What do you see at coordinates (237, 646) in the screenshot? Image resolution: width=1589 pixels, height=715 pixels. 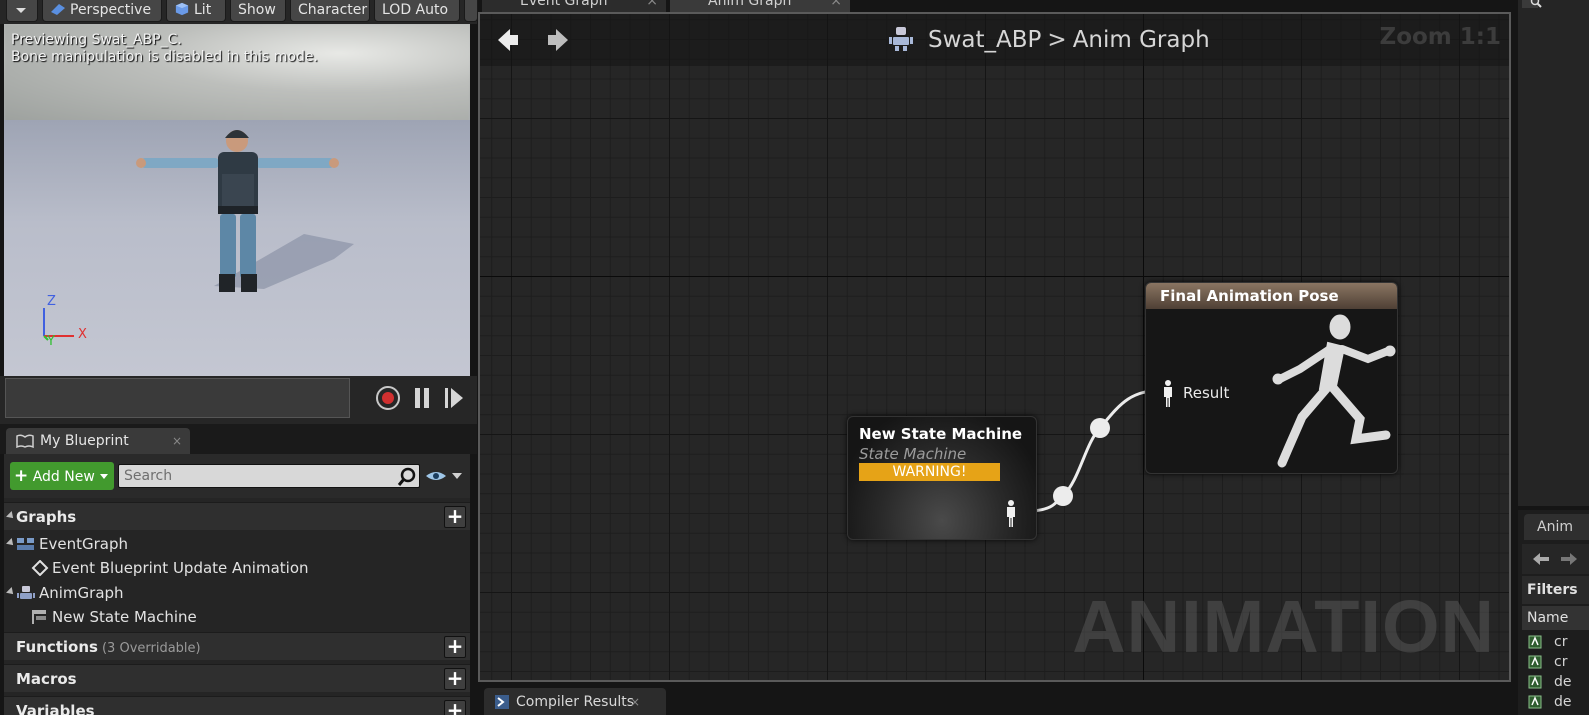 I see `functions-category: Functions (3 Overridable) +` at bounding box center [237, 646].